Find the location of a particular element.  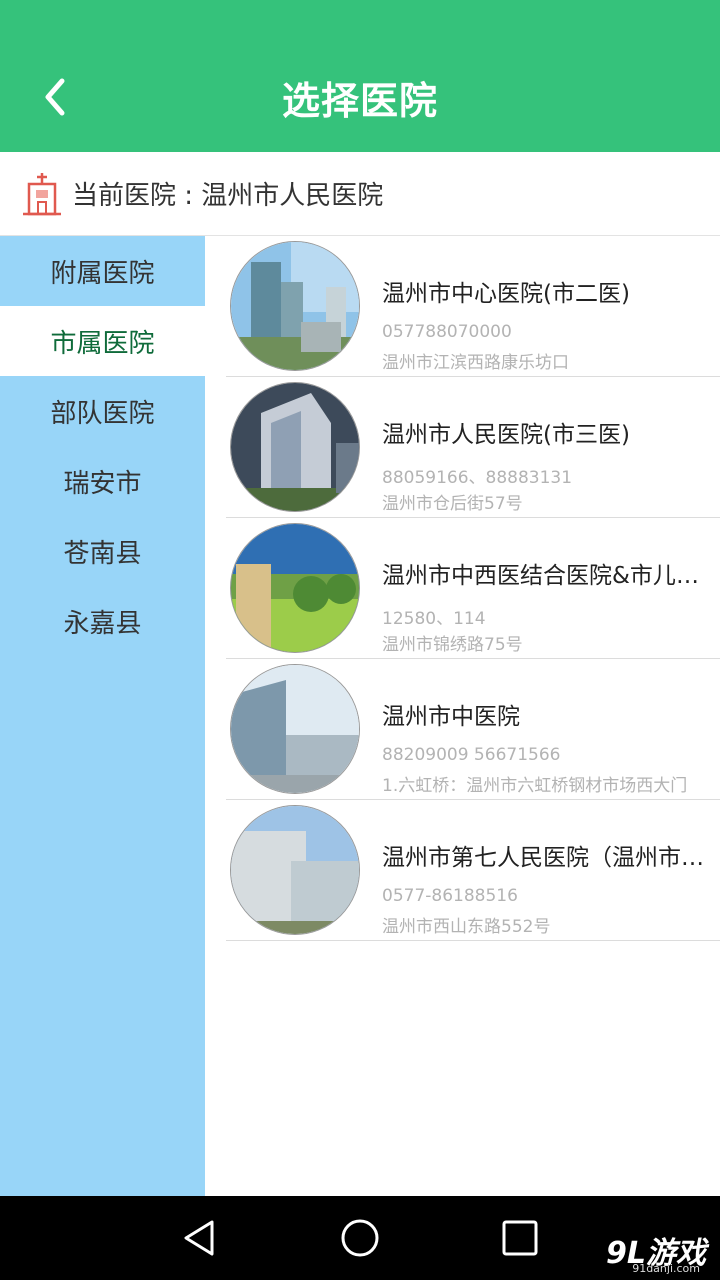

hospital-list-item: 温州市中西医结合医院&市儿童医院 12580、114 温州市锦绣路75号 is located at coordinates (473, 588).